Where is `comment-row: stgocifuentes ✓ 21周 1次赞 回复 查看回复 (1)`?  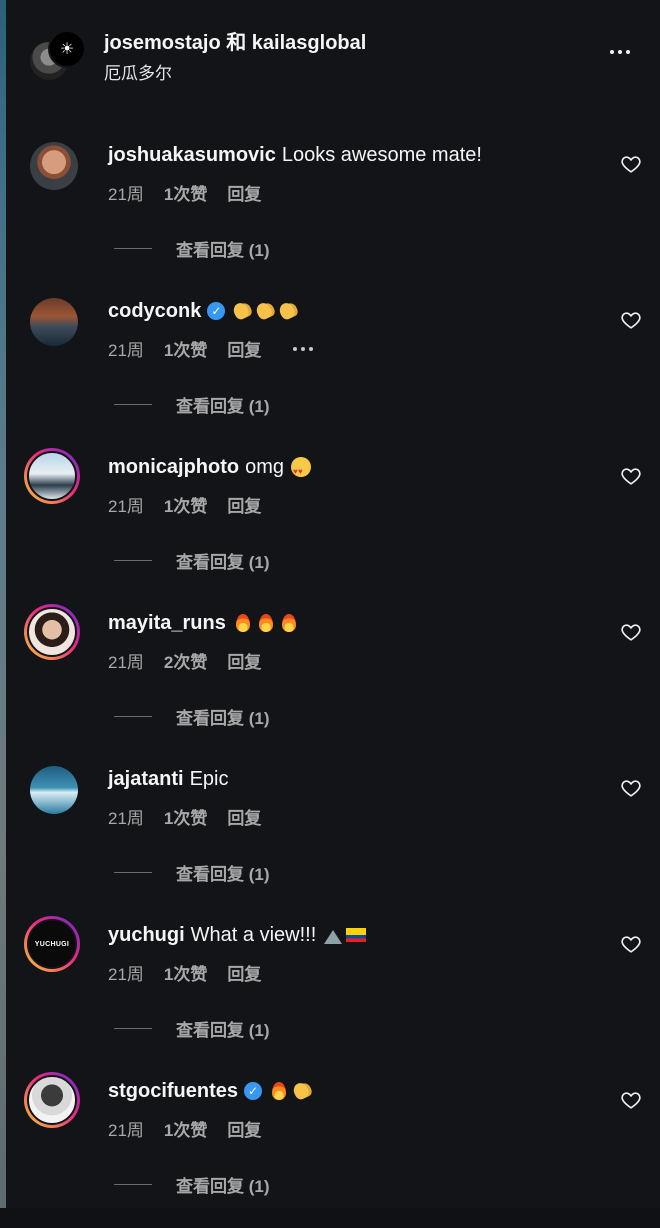 comment-row: stgocifuentes ✓ 21周 1次赞 回复 查看回复 (1) is located at coordinates (333, 1150).